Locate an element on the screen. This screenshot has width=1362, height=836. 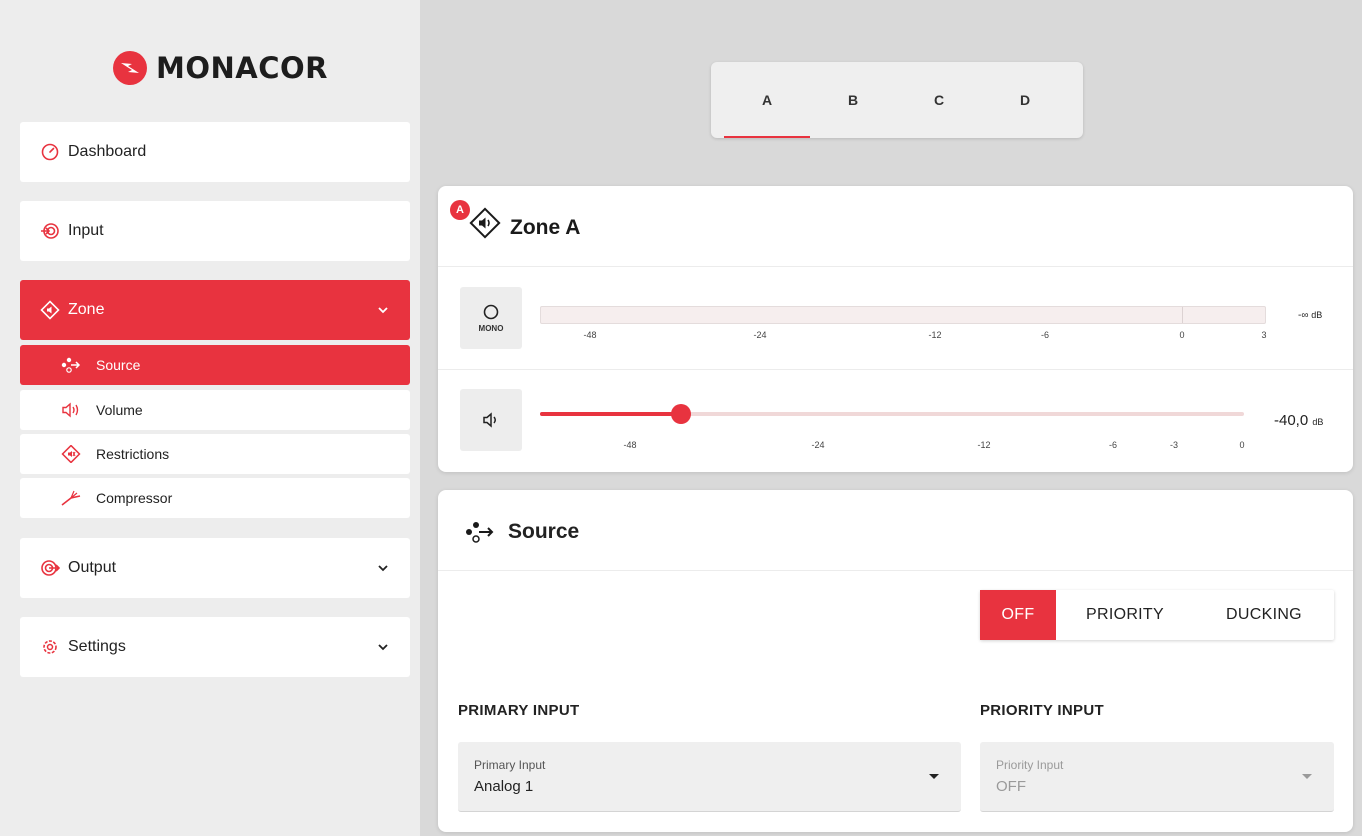
source-mode-toggle: OFF PRIORITY DUCKING is located at coordinates (1157, 615).